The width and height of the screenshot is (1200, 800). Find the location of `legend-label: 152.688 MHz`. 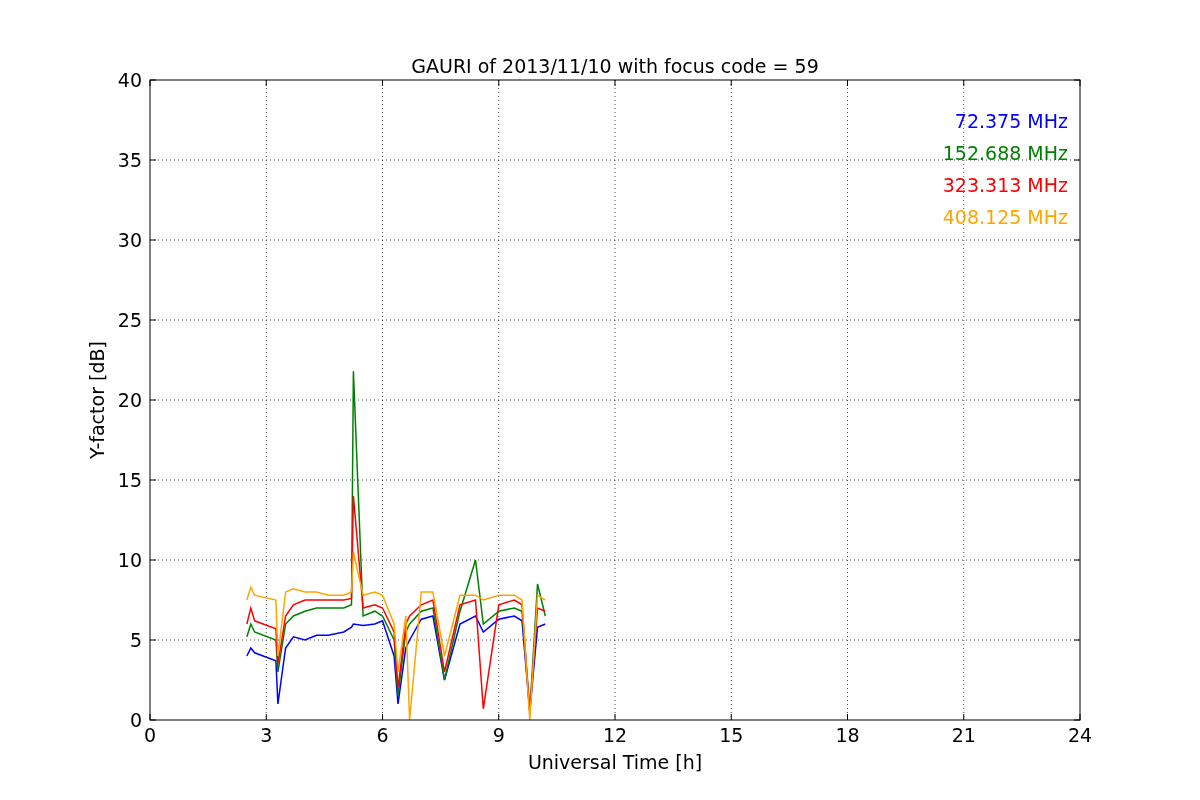

legend-label: 152.688 MHz is located at coordinates (1005, 153).